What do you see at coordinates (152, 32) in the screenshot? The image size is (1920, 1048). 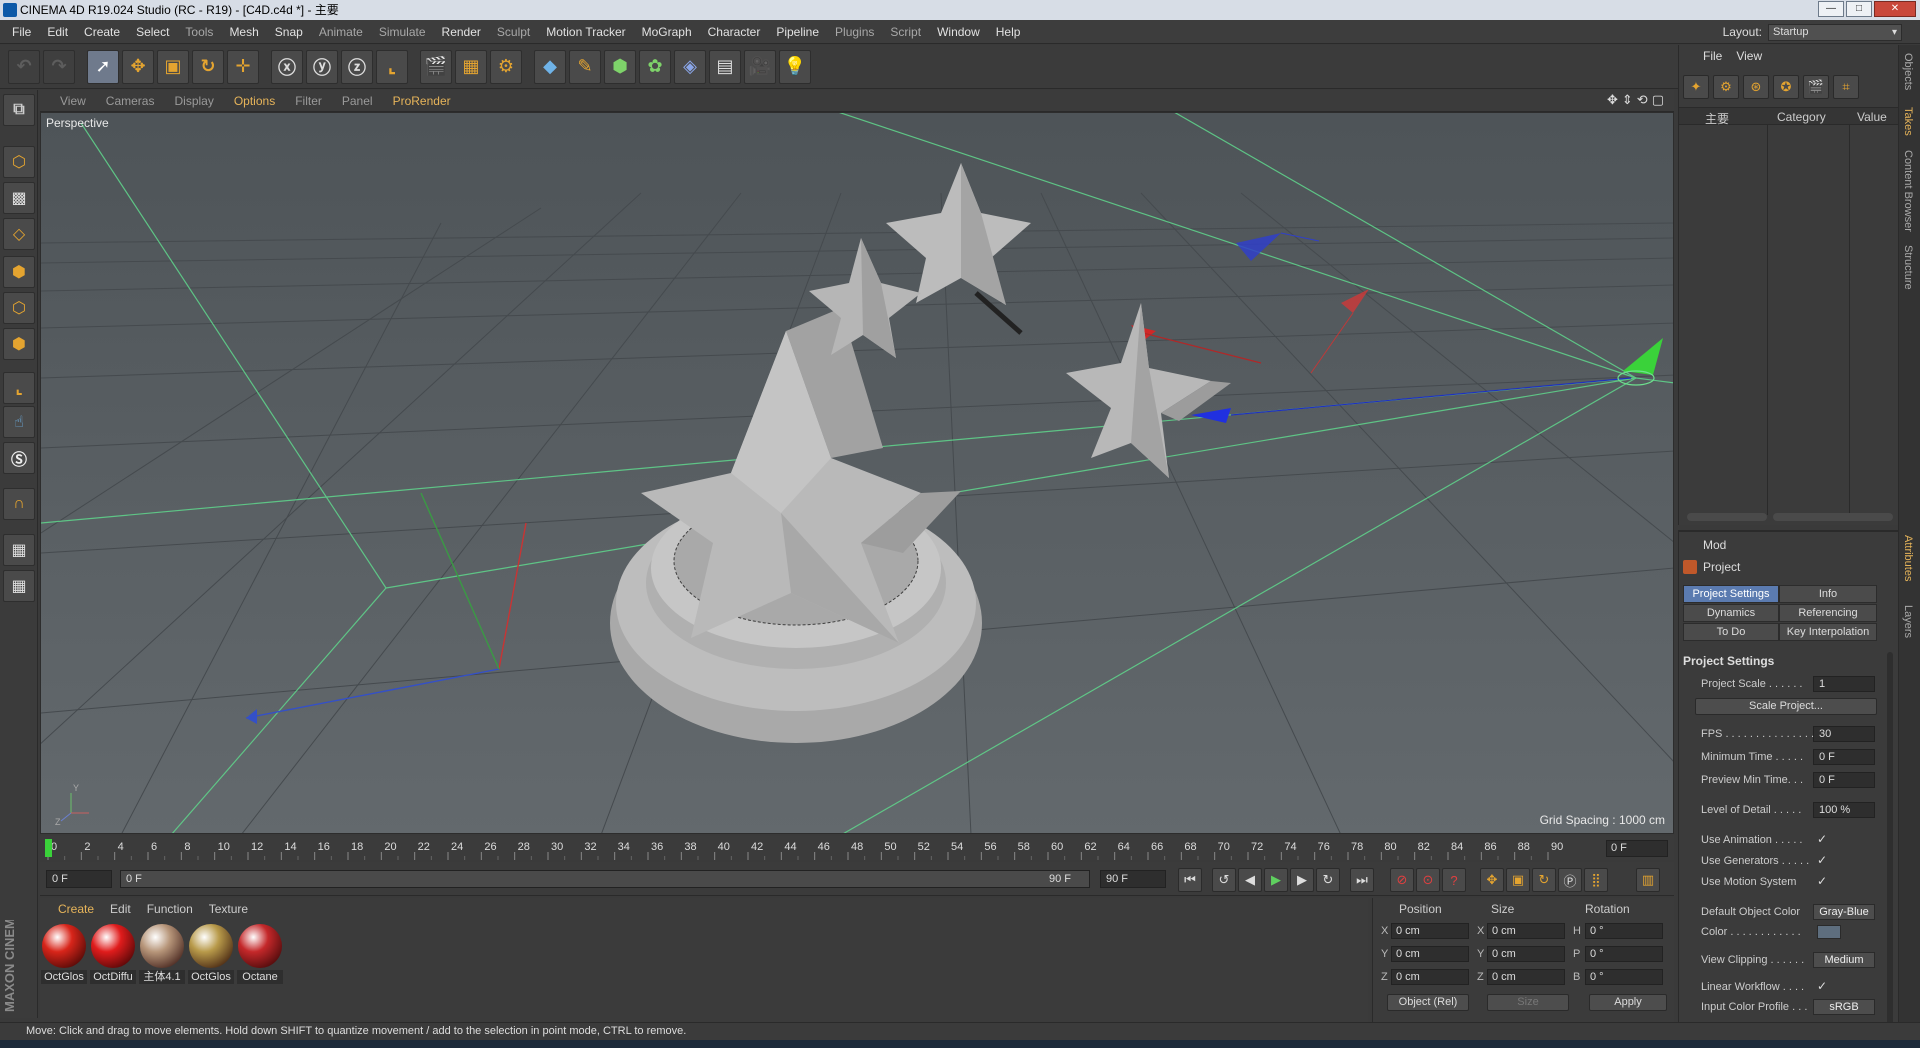 I see `menu-select: Select` at bounding box center [152, 32].